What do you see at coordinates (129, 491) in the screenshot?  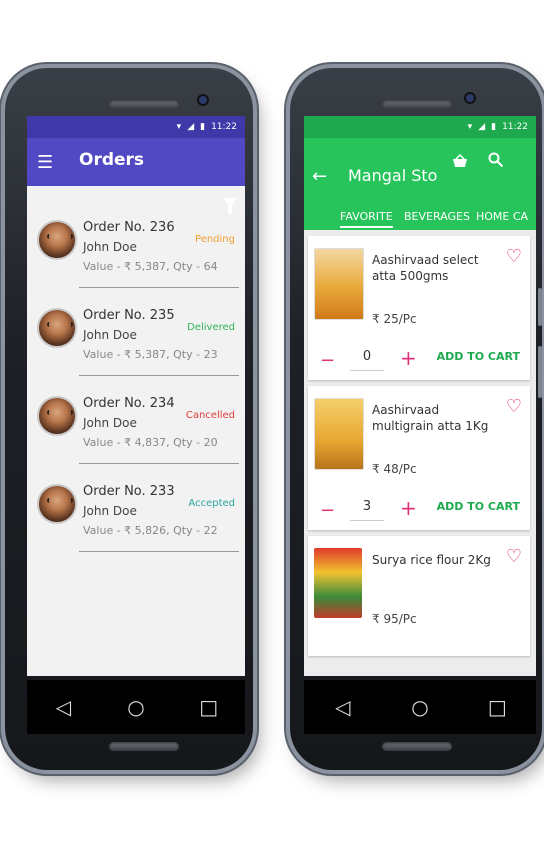 I see `order-number: Order No. 233` at bounding box center [129, 491].